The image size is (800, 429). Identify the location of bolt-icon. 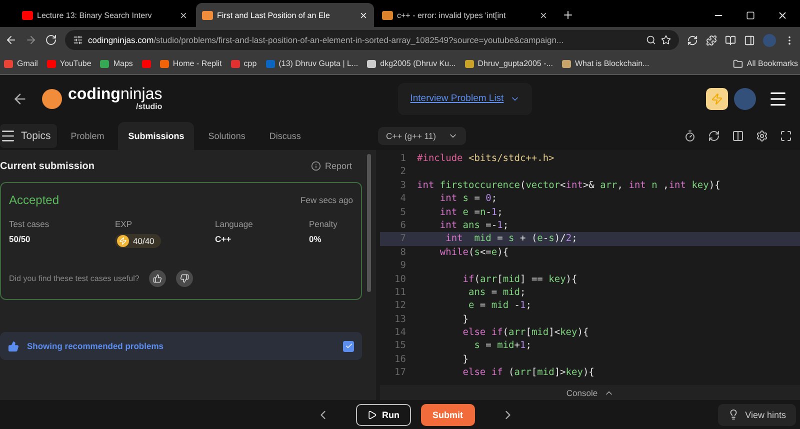
(717, 99).